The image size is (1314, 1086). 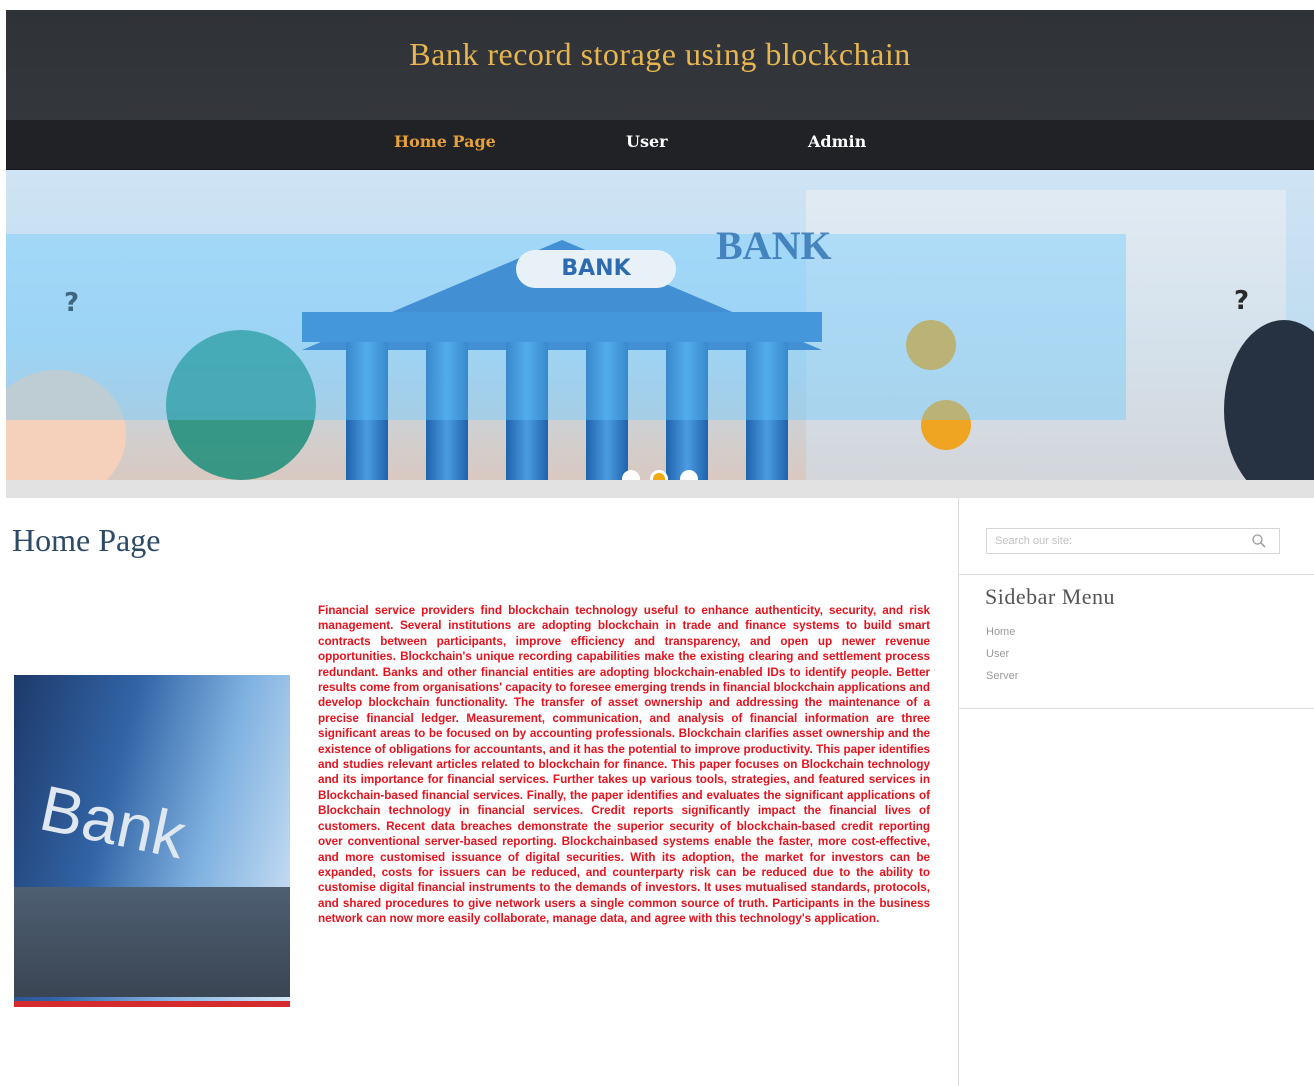 I want to click on site-title: Bank record storage using blockchain, so click(x=660, y=54).